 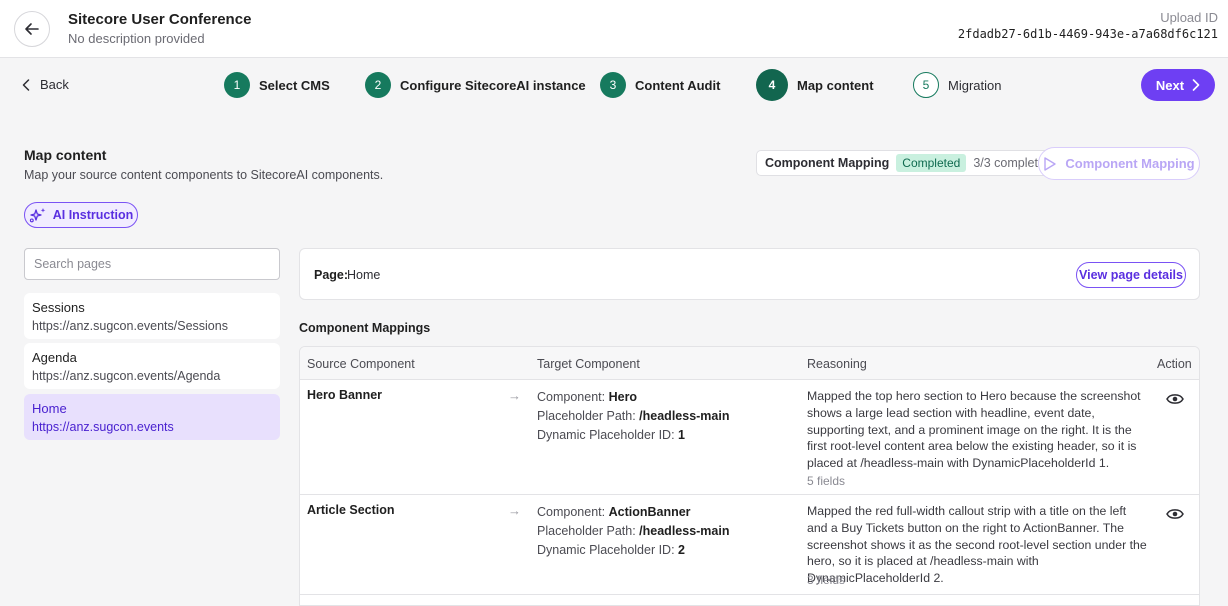 I want to click on sparkles-icon, so click(x=37, y=215).